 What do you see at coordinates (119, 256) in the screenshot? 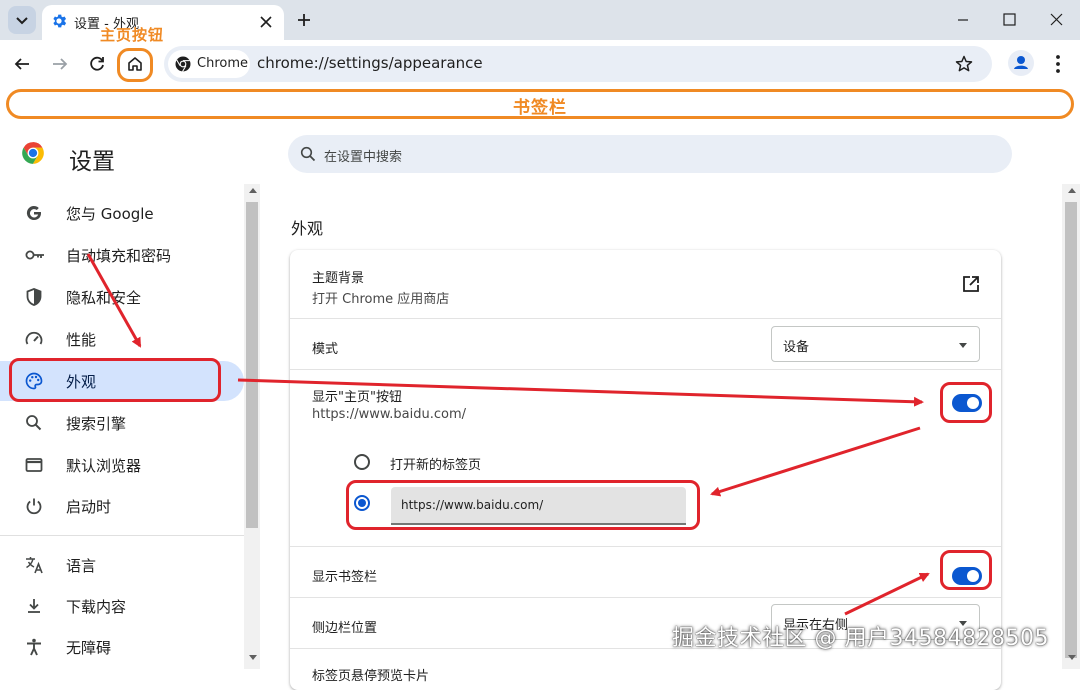
I see `sidebar-item-label: 自动填充和密码` at bounding box center [119, 256].